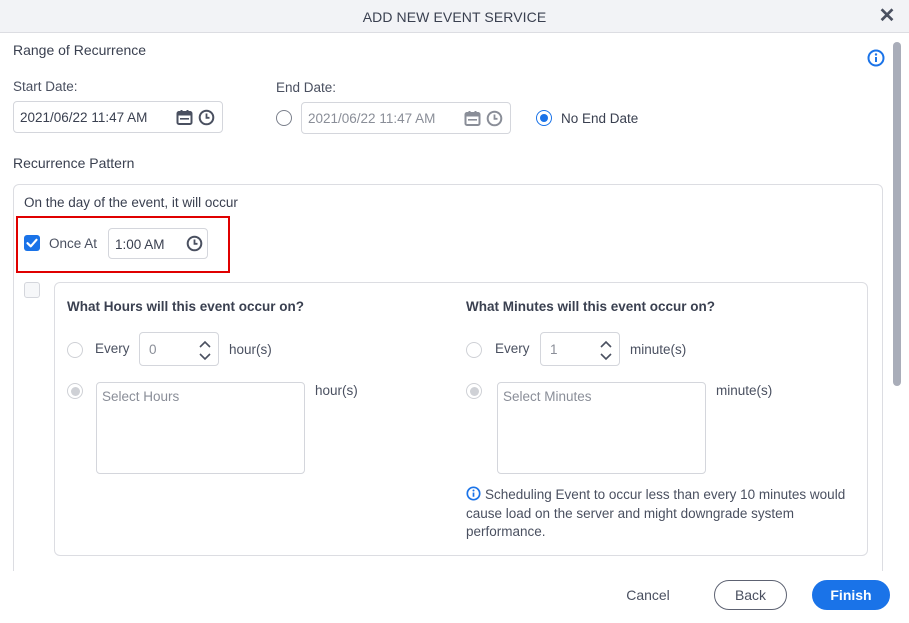  What do you see at coordinates (131, 202) in the screenshot?
I see `recurrence-subtitle: On the day of the event, it will occur` at bounding box center [131, 202].